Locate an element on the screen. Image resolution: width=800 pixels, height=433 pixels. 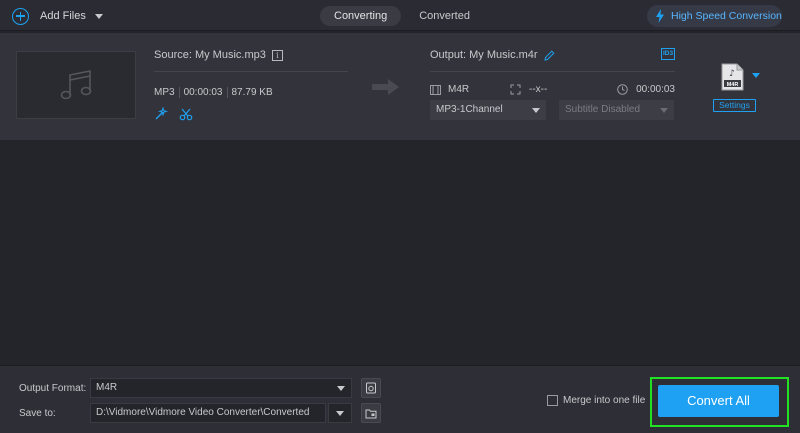
audio-track-select: MP3-1Channel is located at coordinates (488, 110).